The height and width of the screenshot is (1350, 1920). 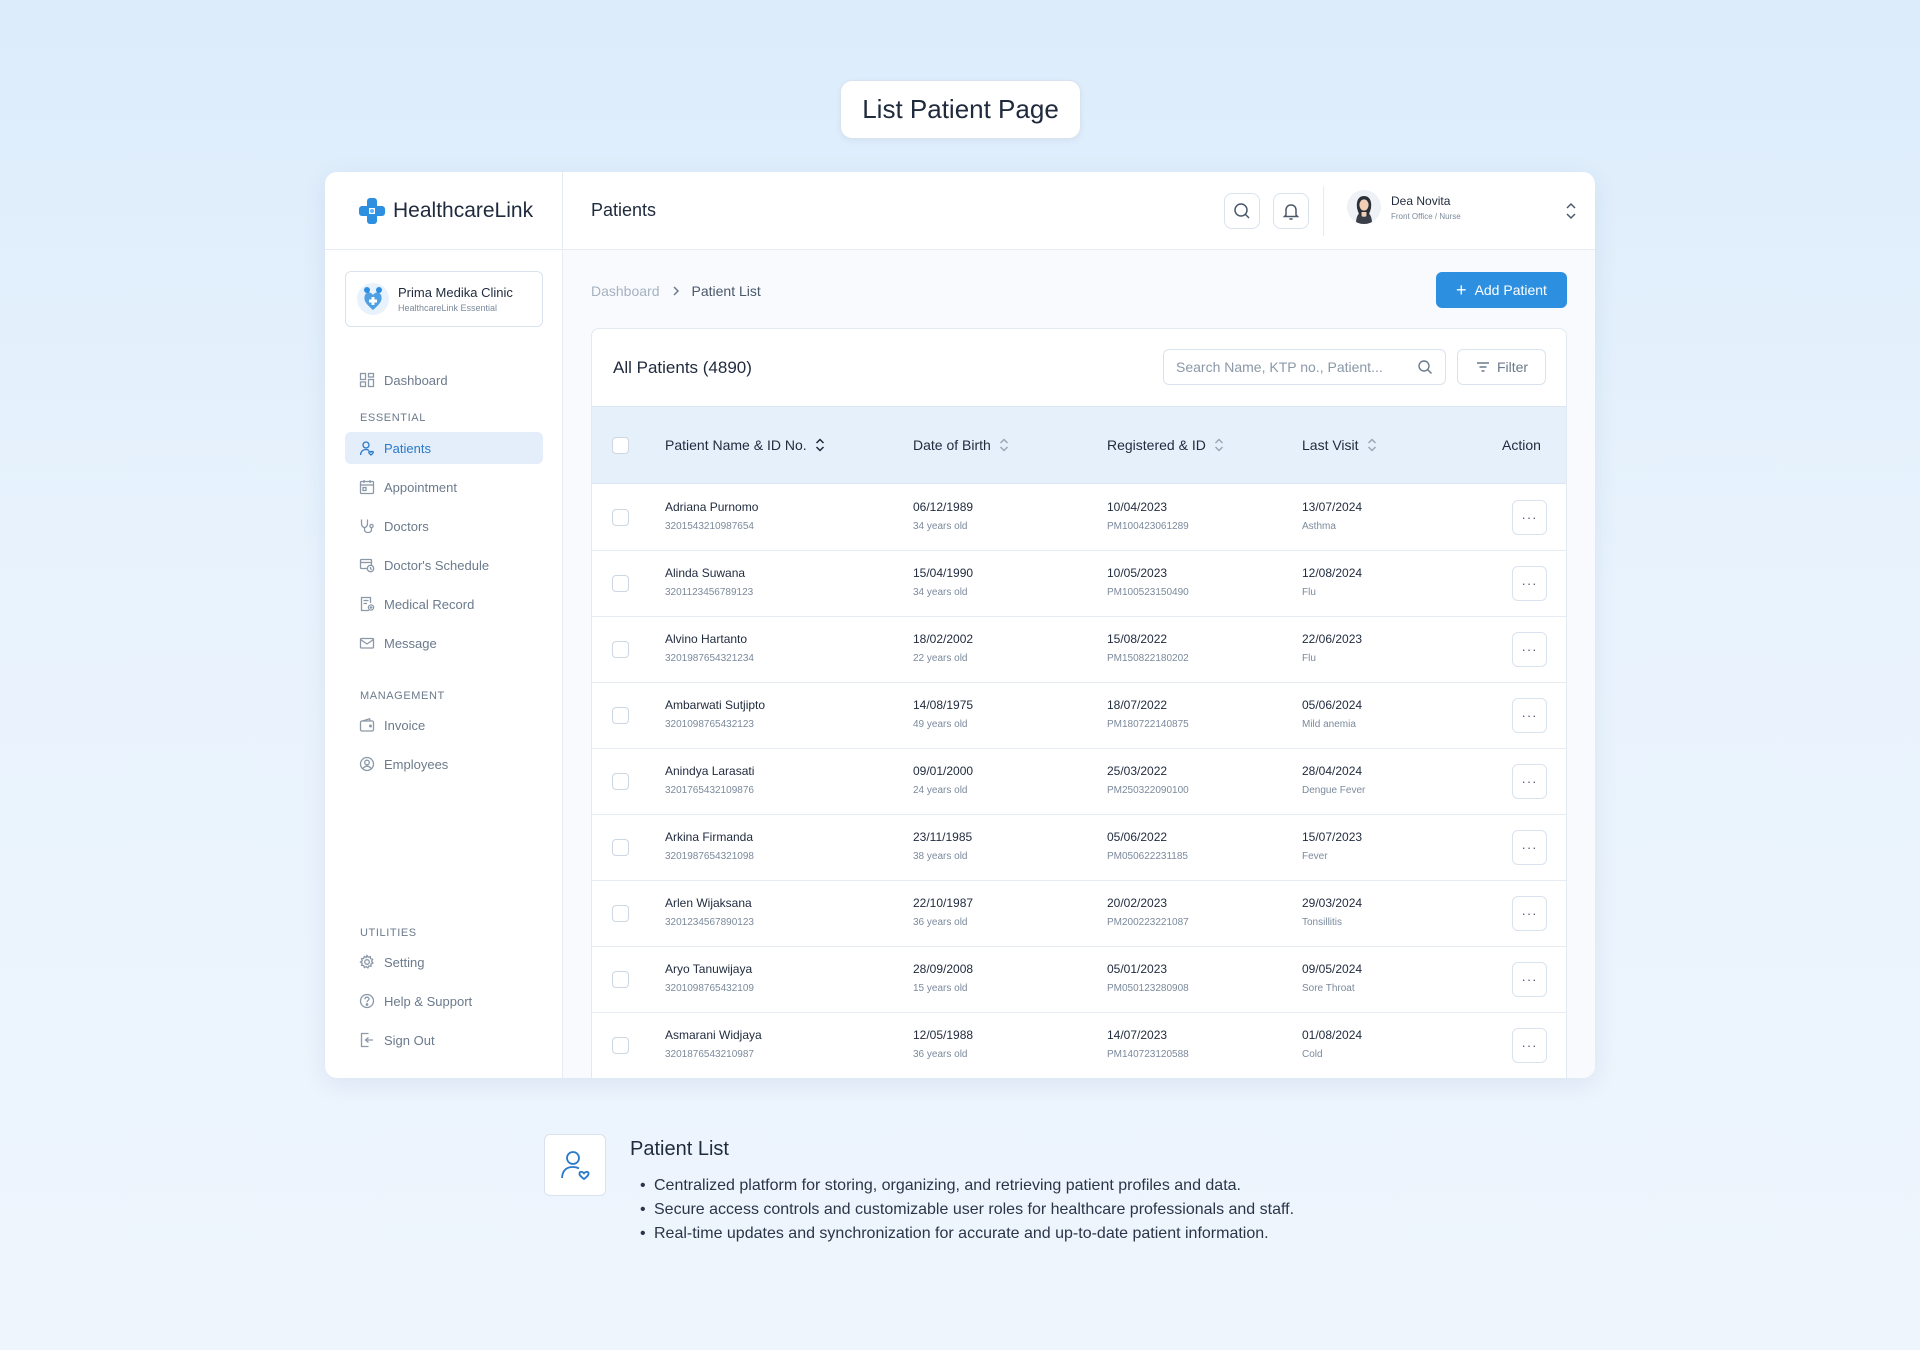 What do you see at coordinates (961, 445) in the screenshot?
I see `column-header-dob: Date of Birth` at bounding box center [961, 445].